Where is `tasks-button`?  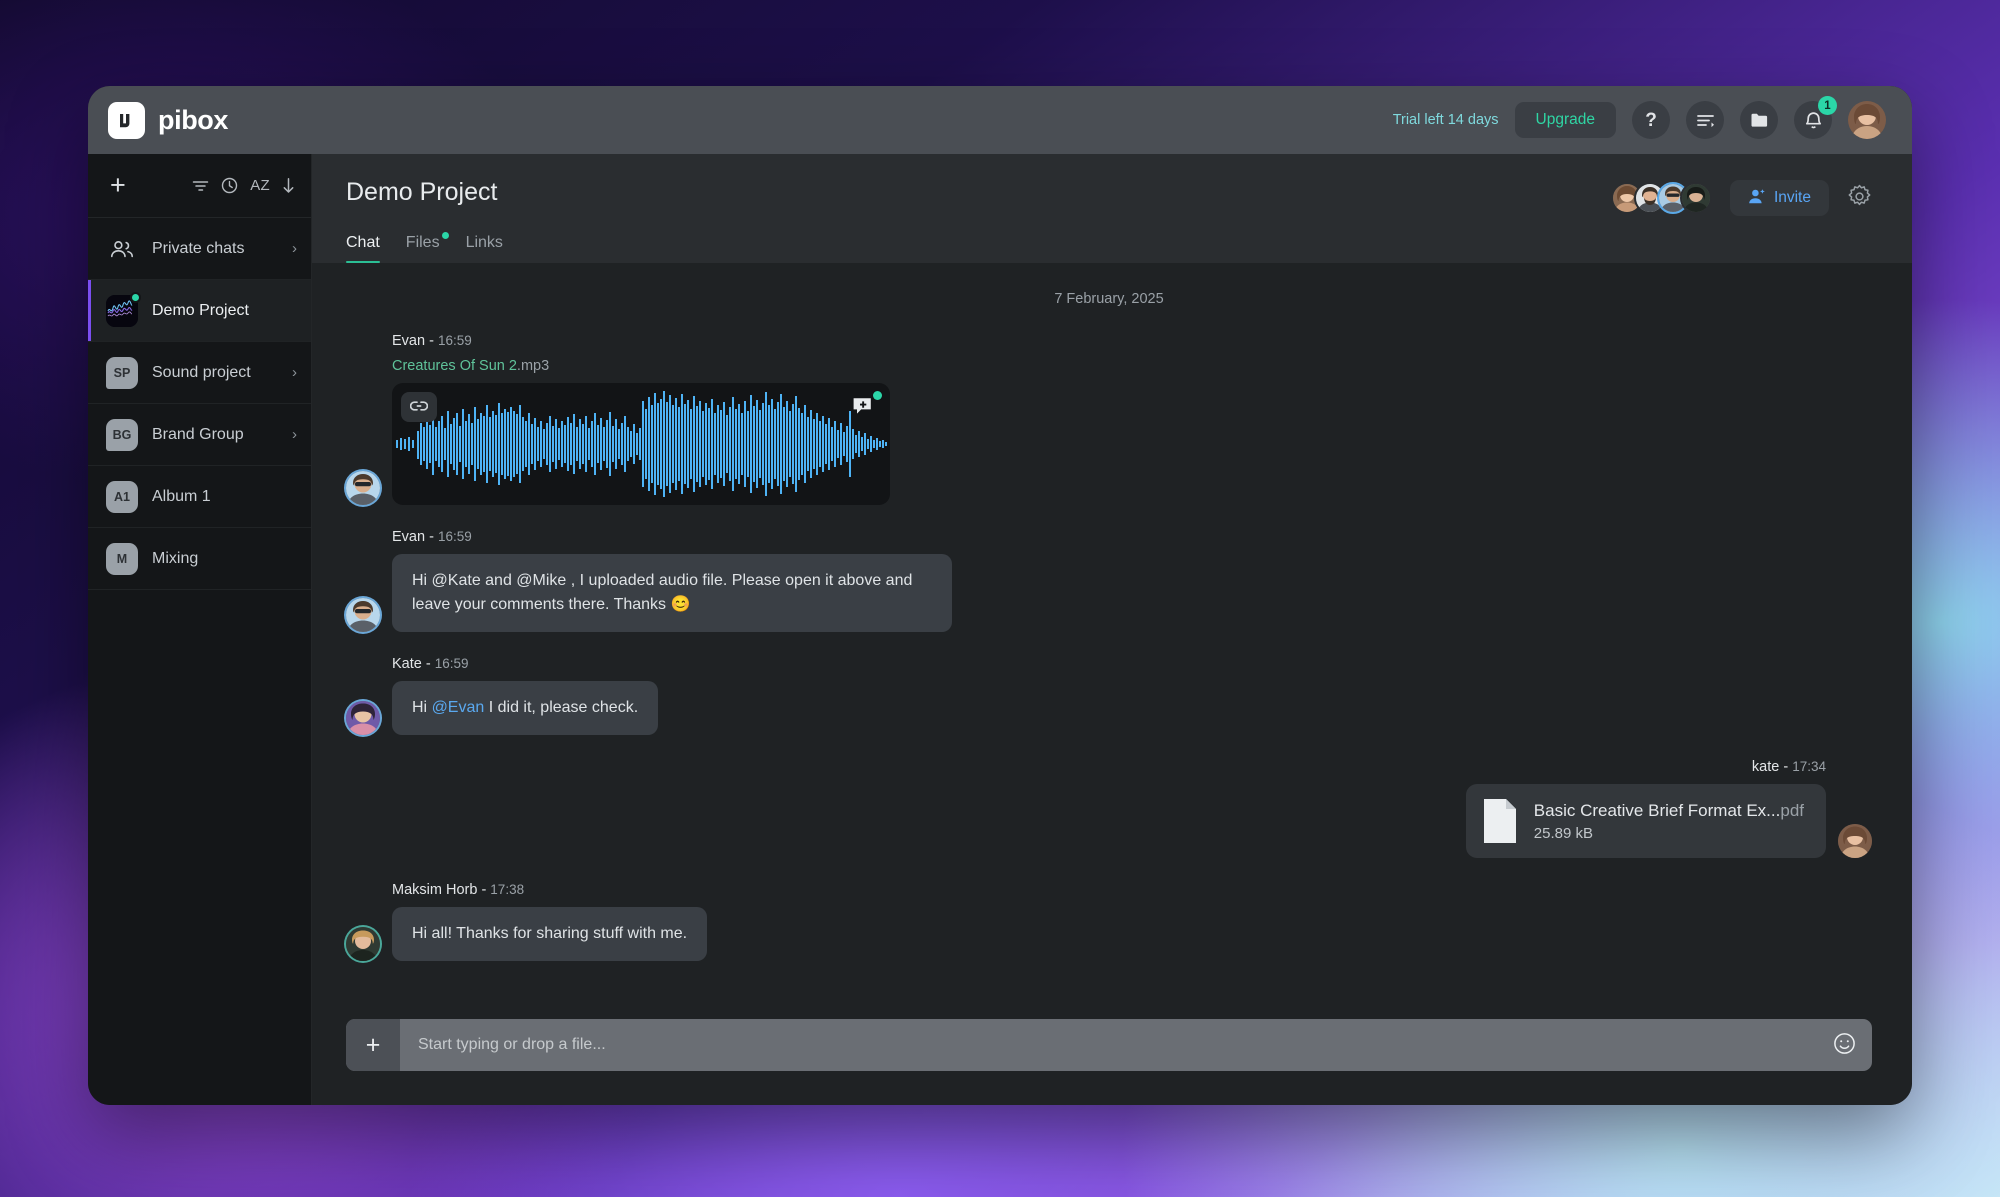 tasks-button is located at coordinates (1705, 120).